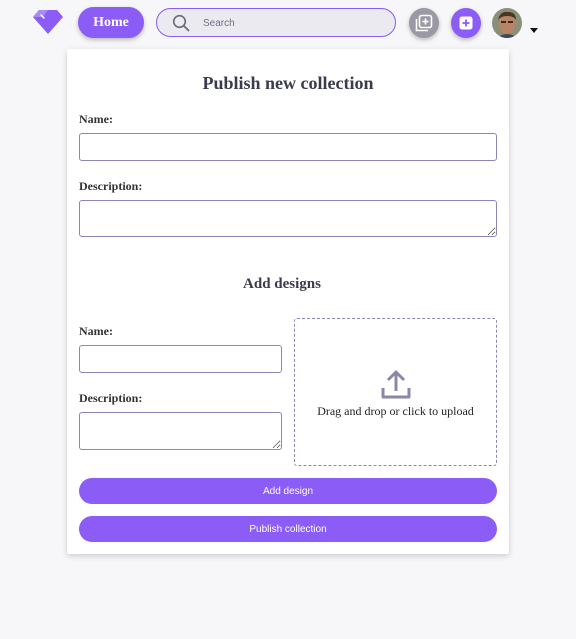  What do you see at coordinates (111, 22) in the screenshot?
I see `home-button: Home` at bounding box center [111, 22].